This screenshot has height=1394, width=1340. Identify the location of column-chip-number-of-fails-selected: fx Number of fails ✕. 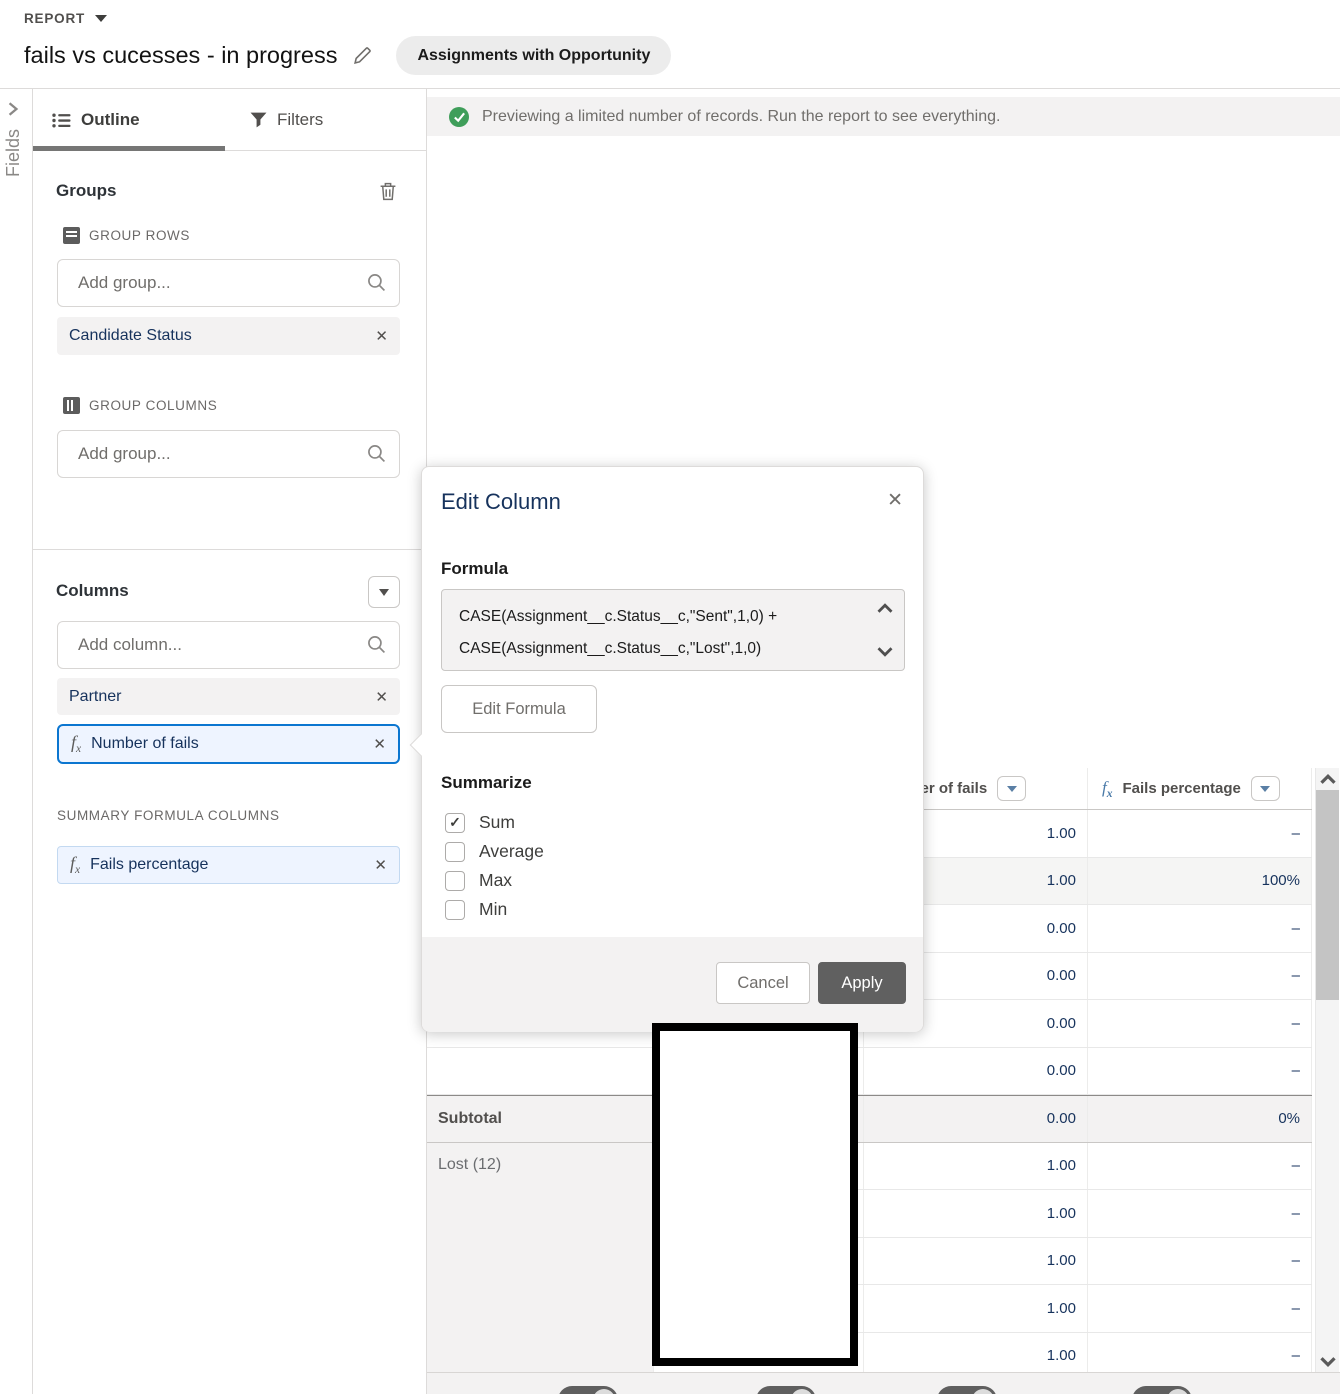
(228, 744).